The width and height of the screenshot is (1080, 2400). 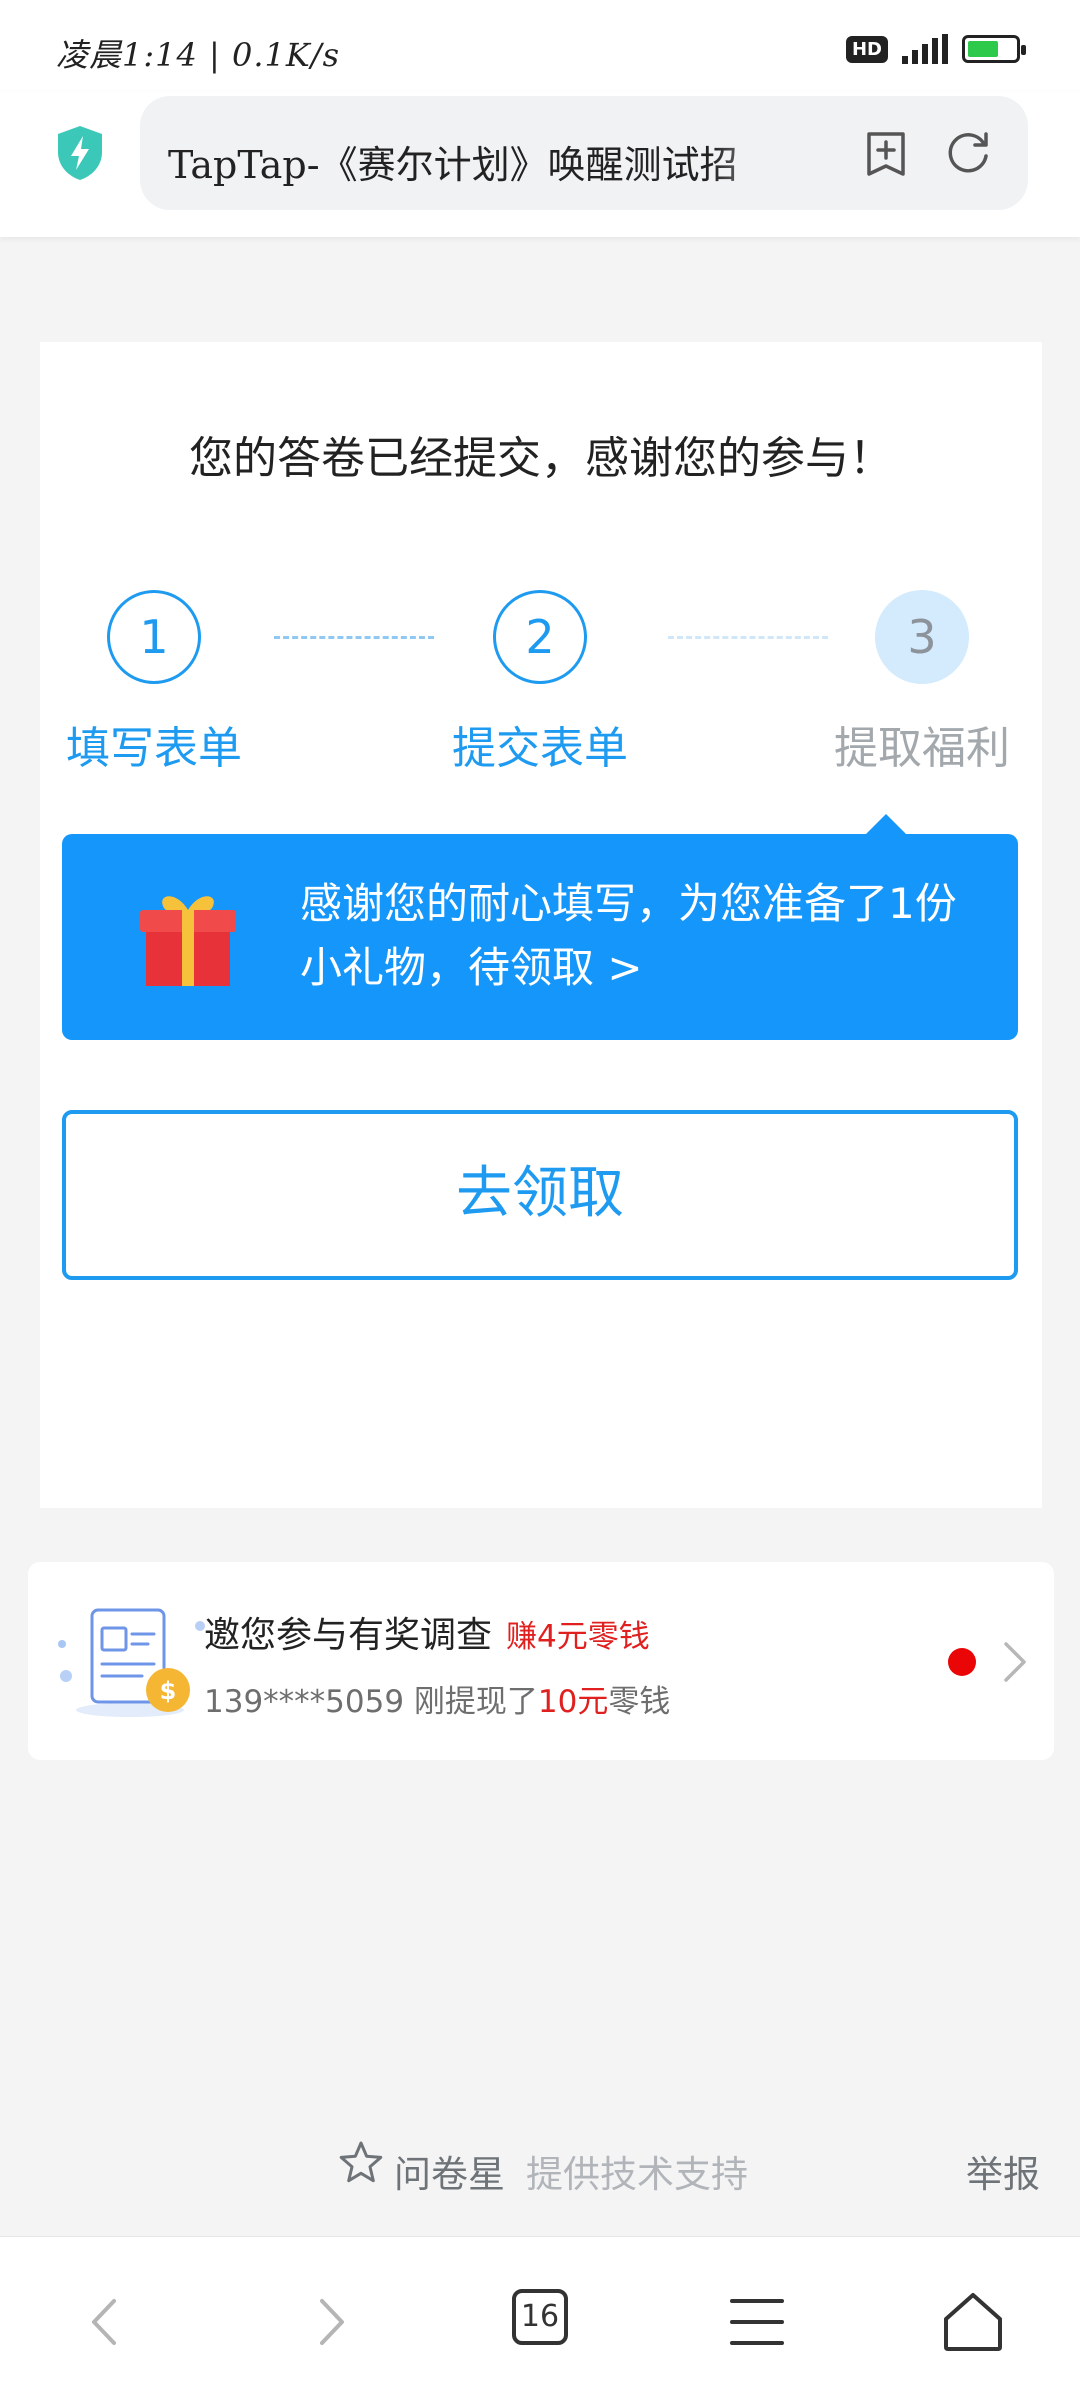 I want to click on shield-icon, so click(x=80, y=153).